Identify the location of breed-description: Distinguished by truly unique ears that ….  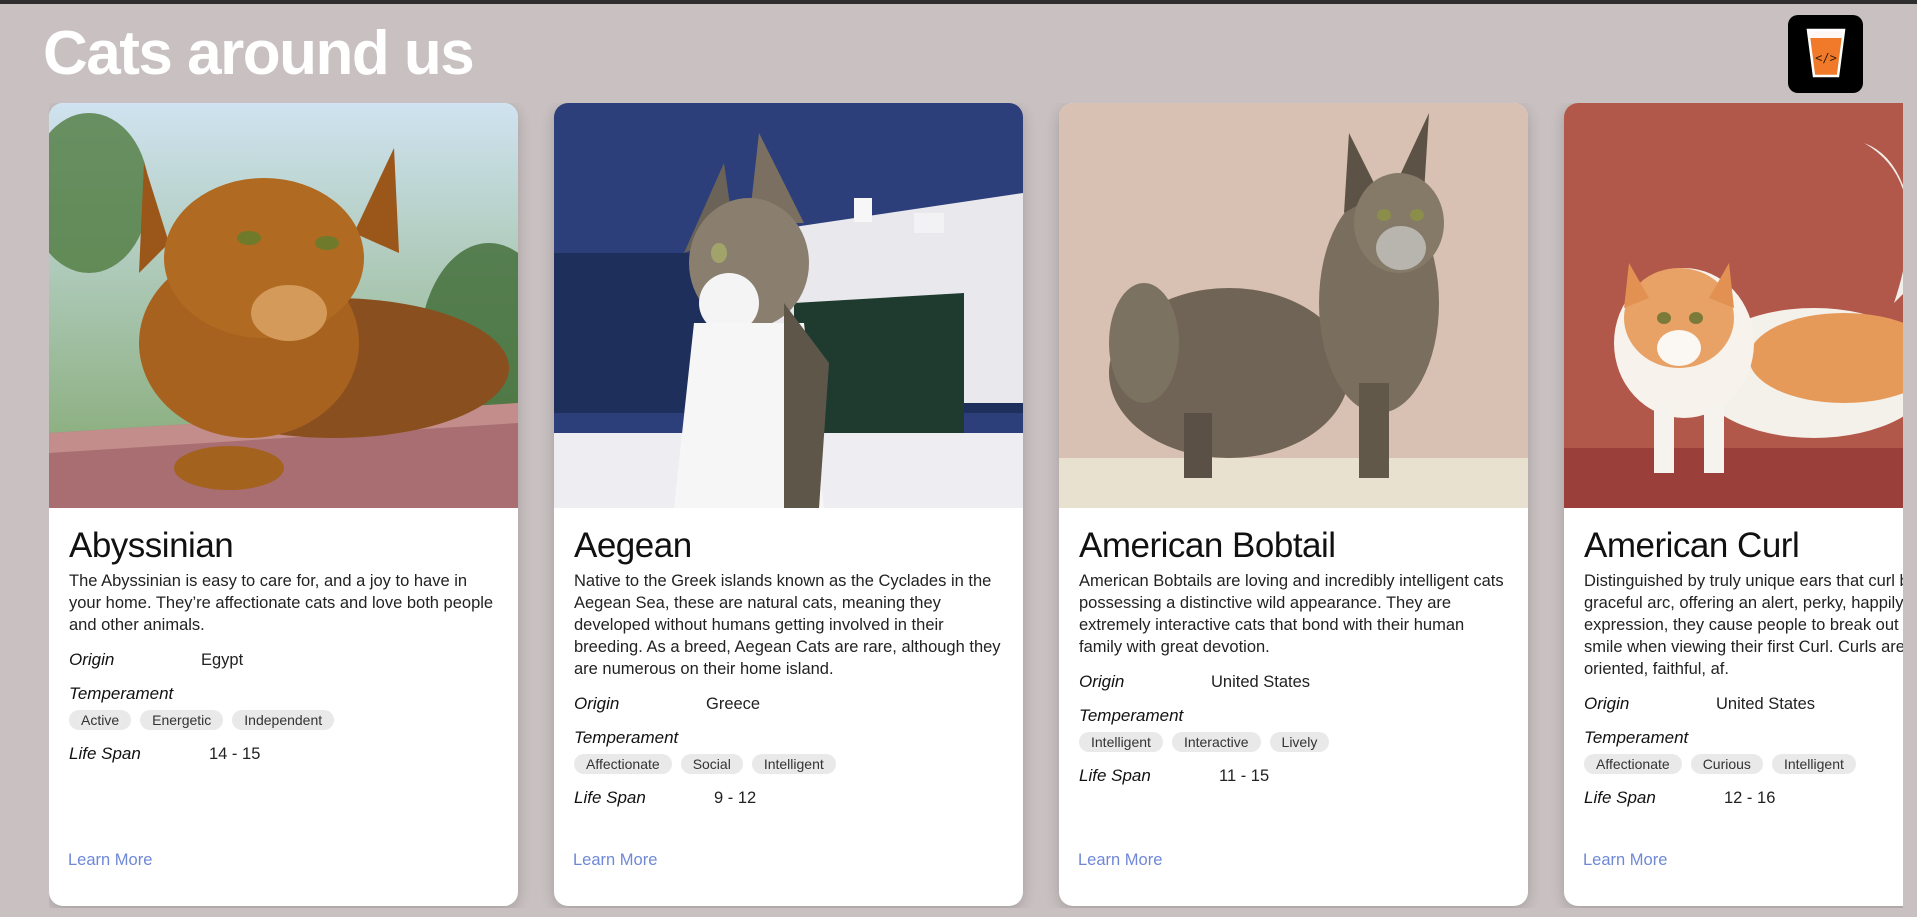
(1743, 625).